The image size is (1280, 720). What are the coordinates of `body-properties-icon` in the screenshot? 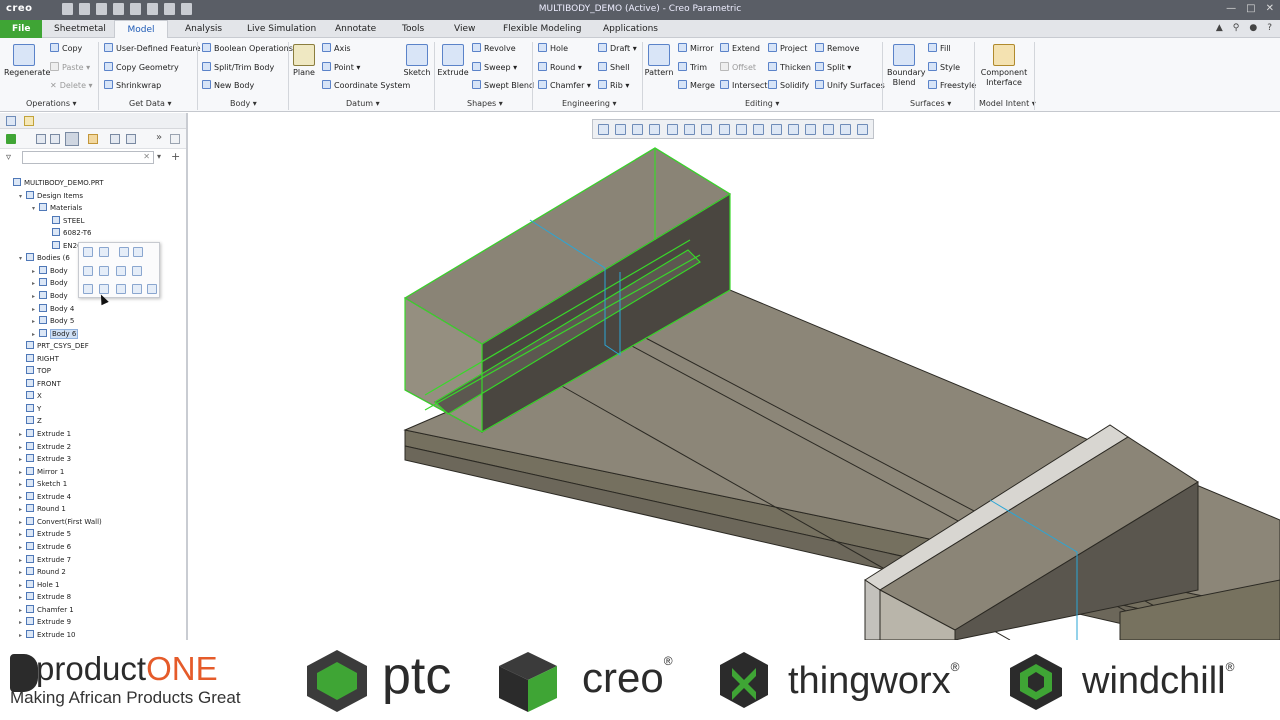 It's located at (88, 271).